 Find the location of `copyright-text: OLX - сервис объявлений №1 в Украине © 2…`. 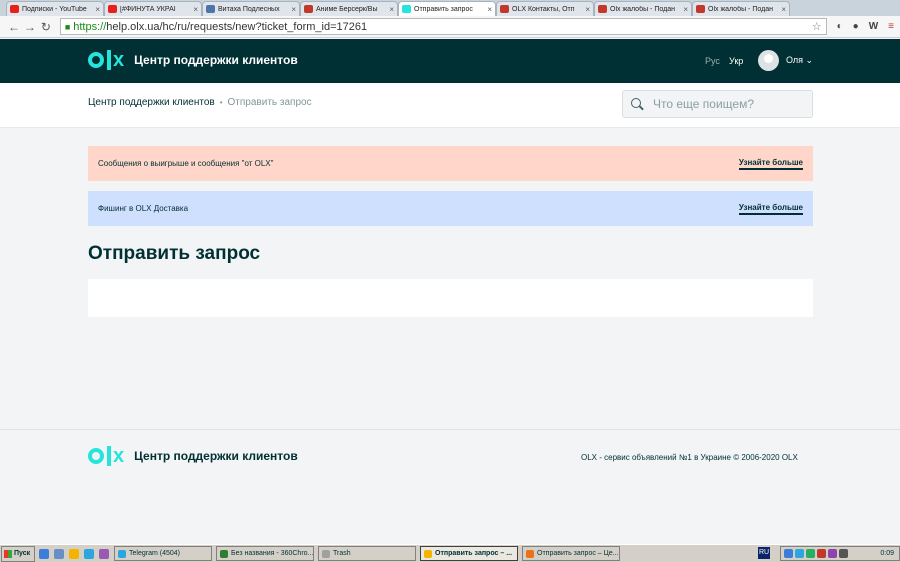

copyright-text: OLX - сервис объявлений №1 в Украине © 2… is located at coordinates (689, 457).